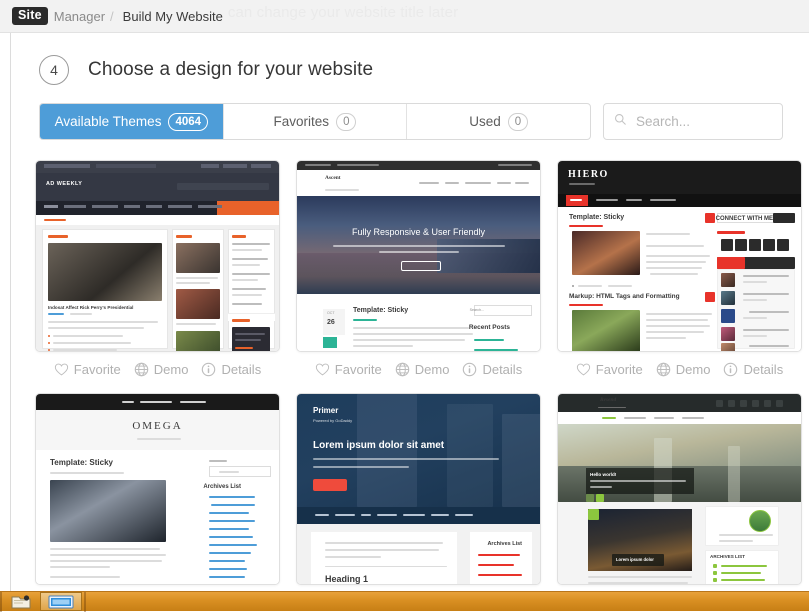 Image resolution: width=809 pixels, height=612 pixels. I want to click on theme-tabs: Available Themes 4064 Favorites 0 Used 0, so click(315, 121).